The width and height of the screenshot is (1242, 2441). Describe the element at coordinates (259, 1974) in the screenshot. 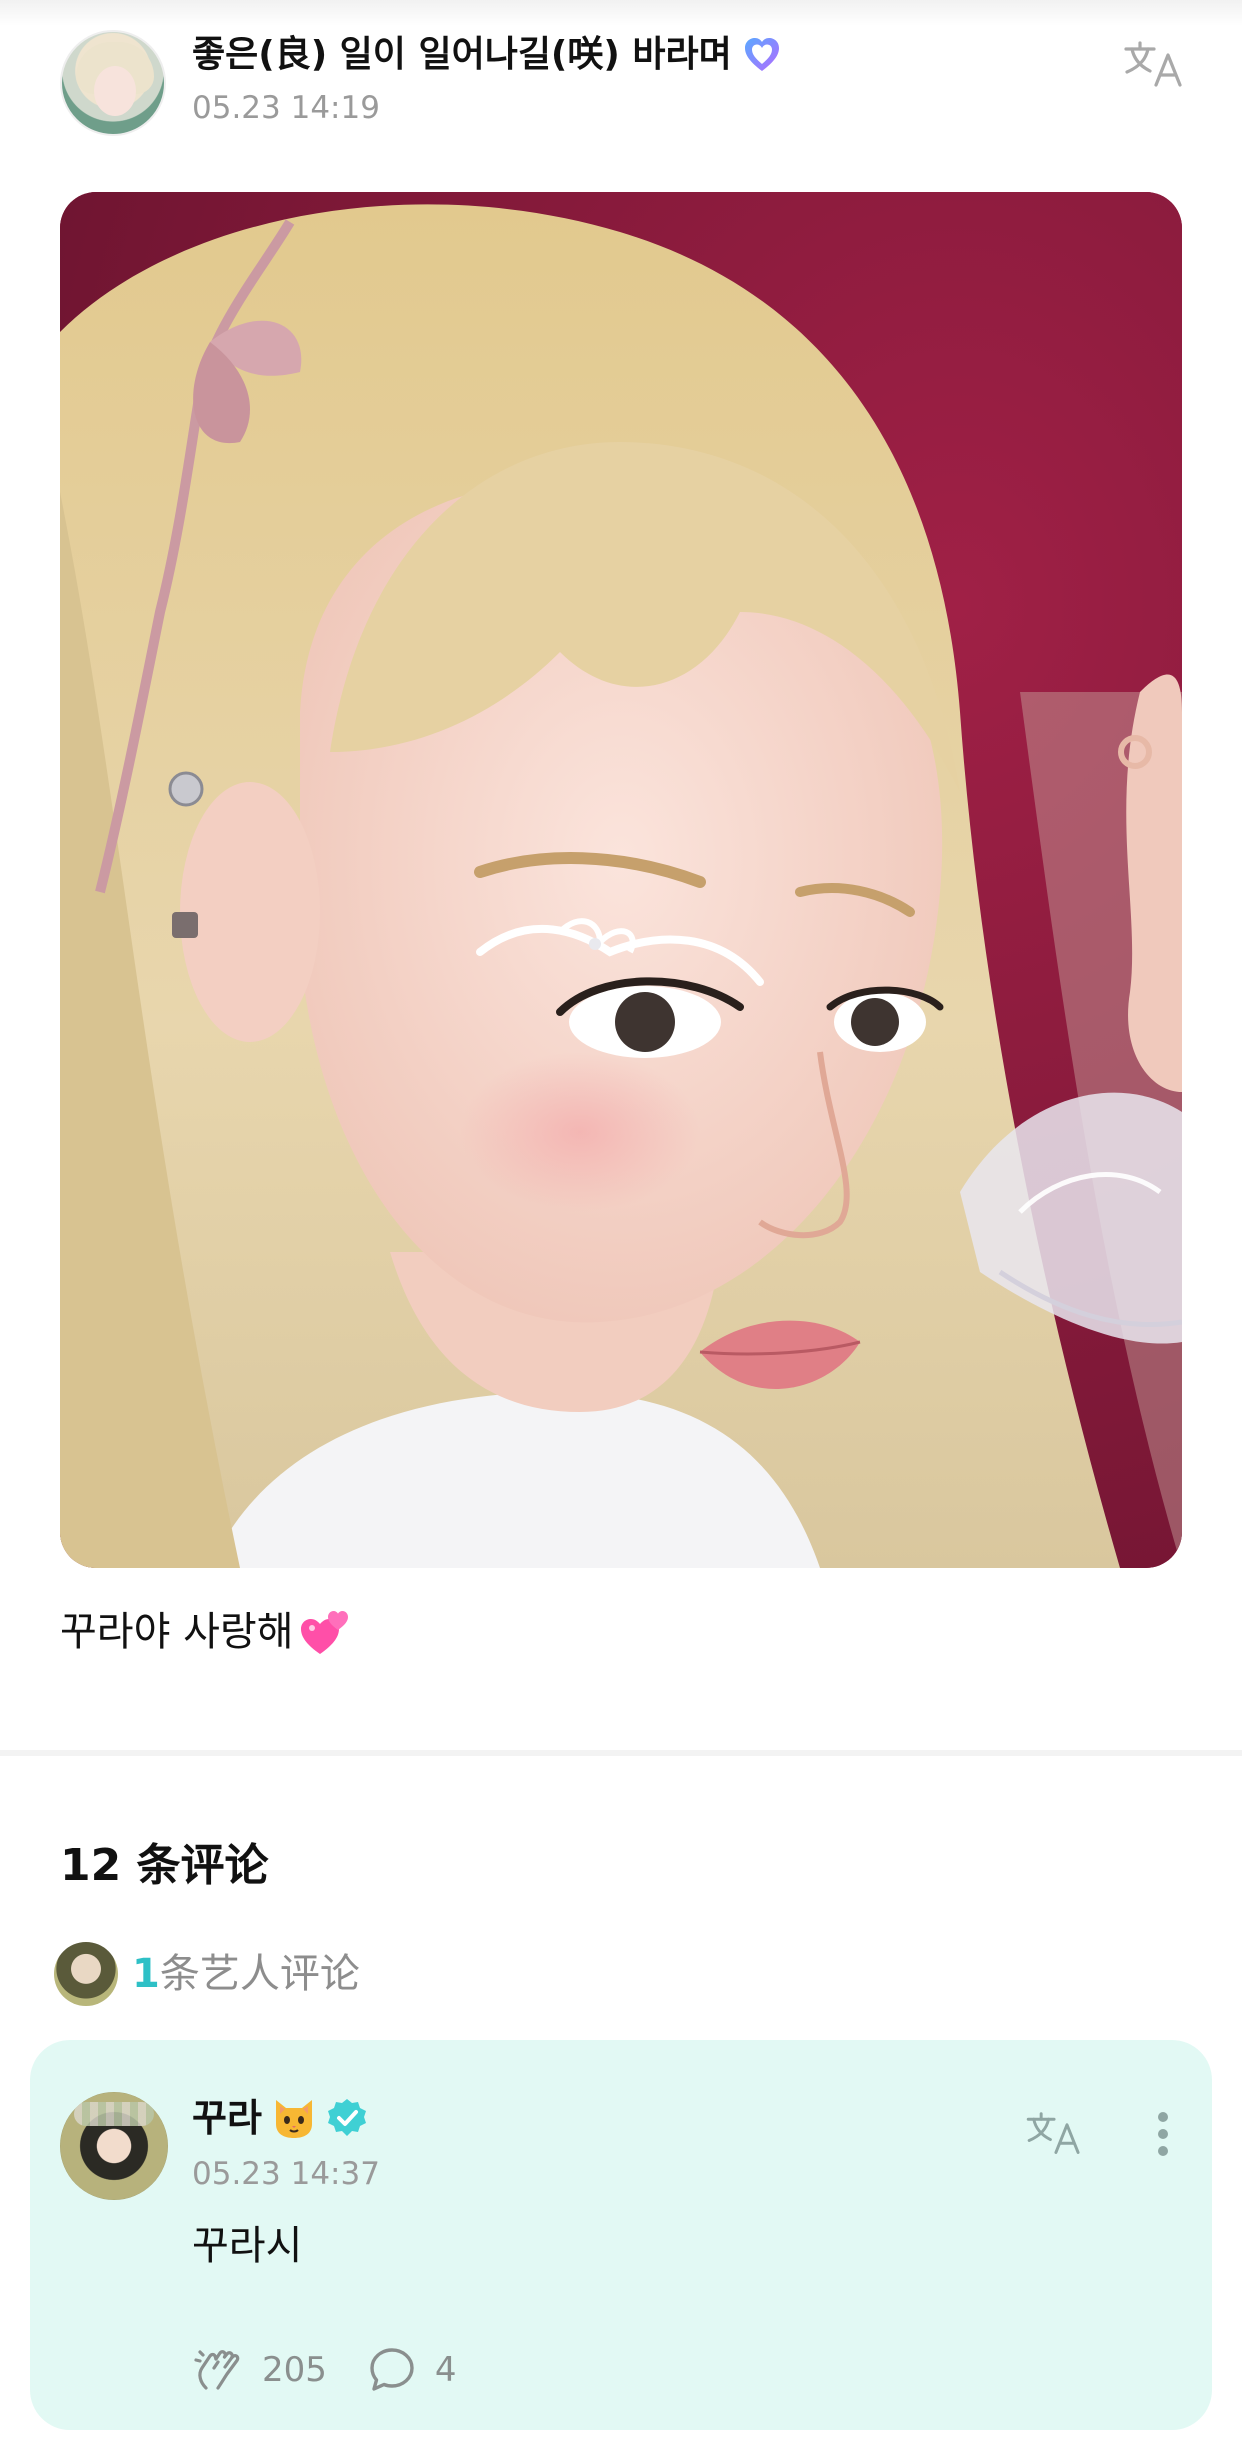

I see `artist-comment-label-text: 条艺人评论` at that location.